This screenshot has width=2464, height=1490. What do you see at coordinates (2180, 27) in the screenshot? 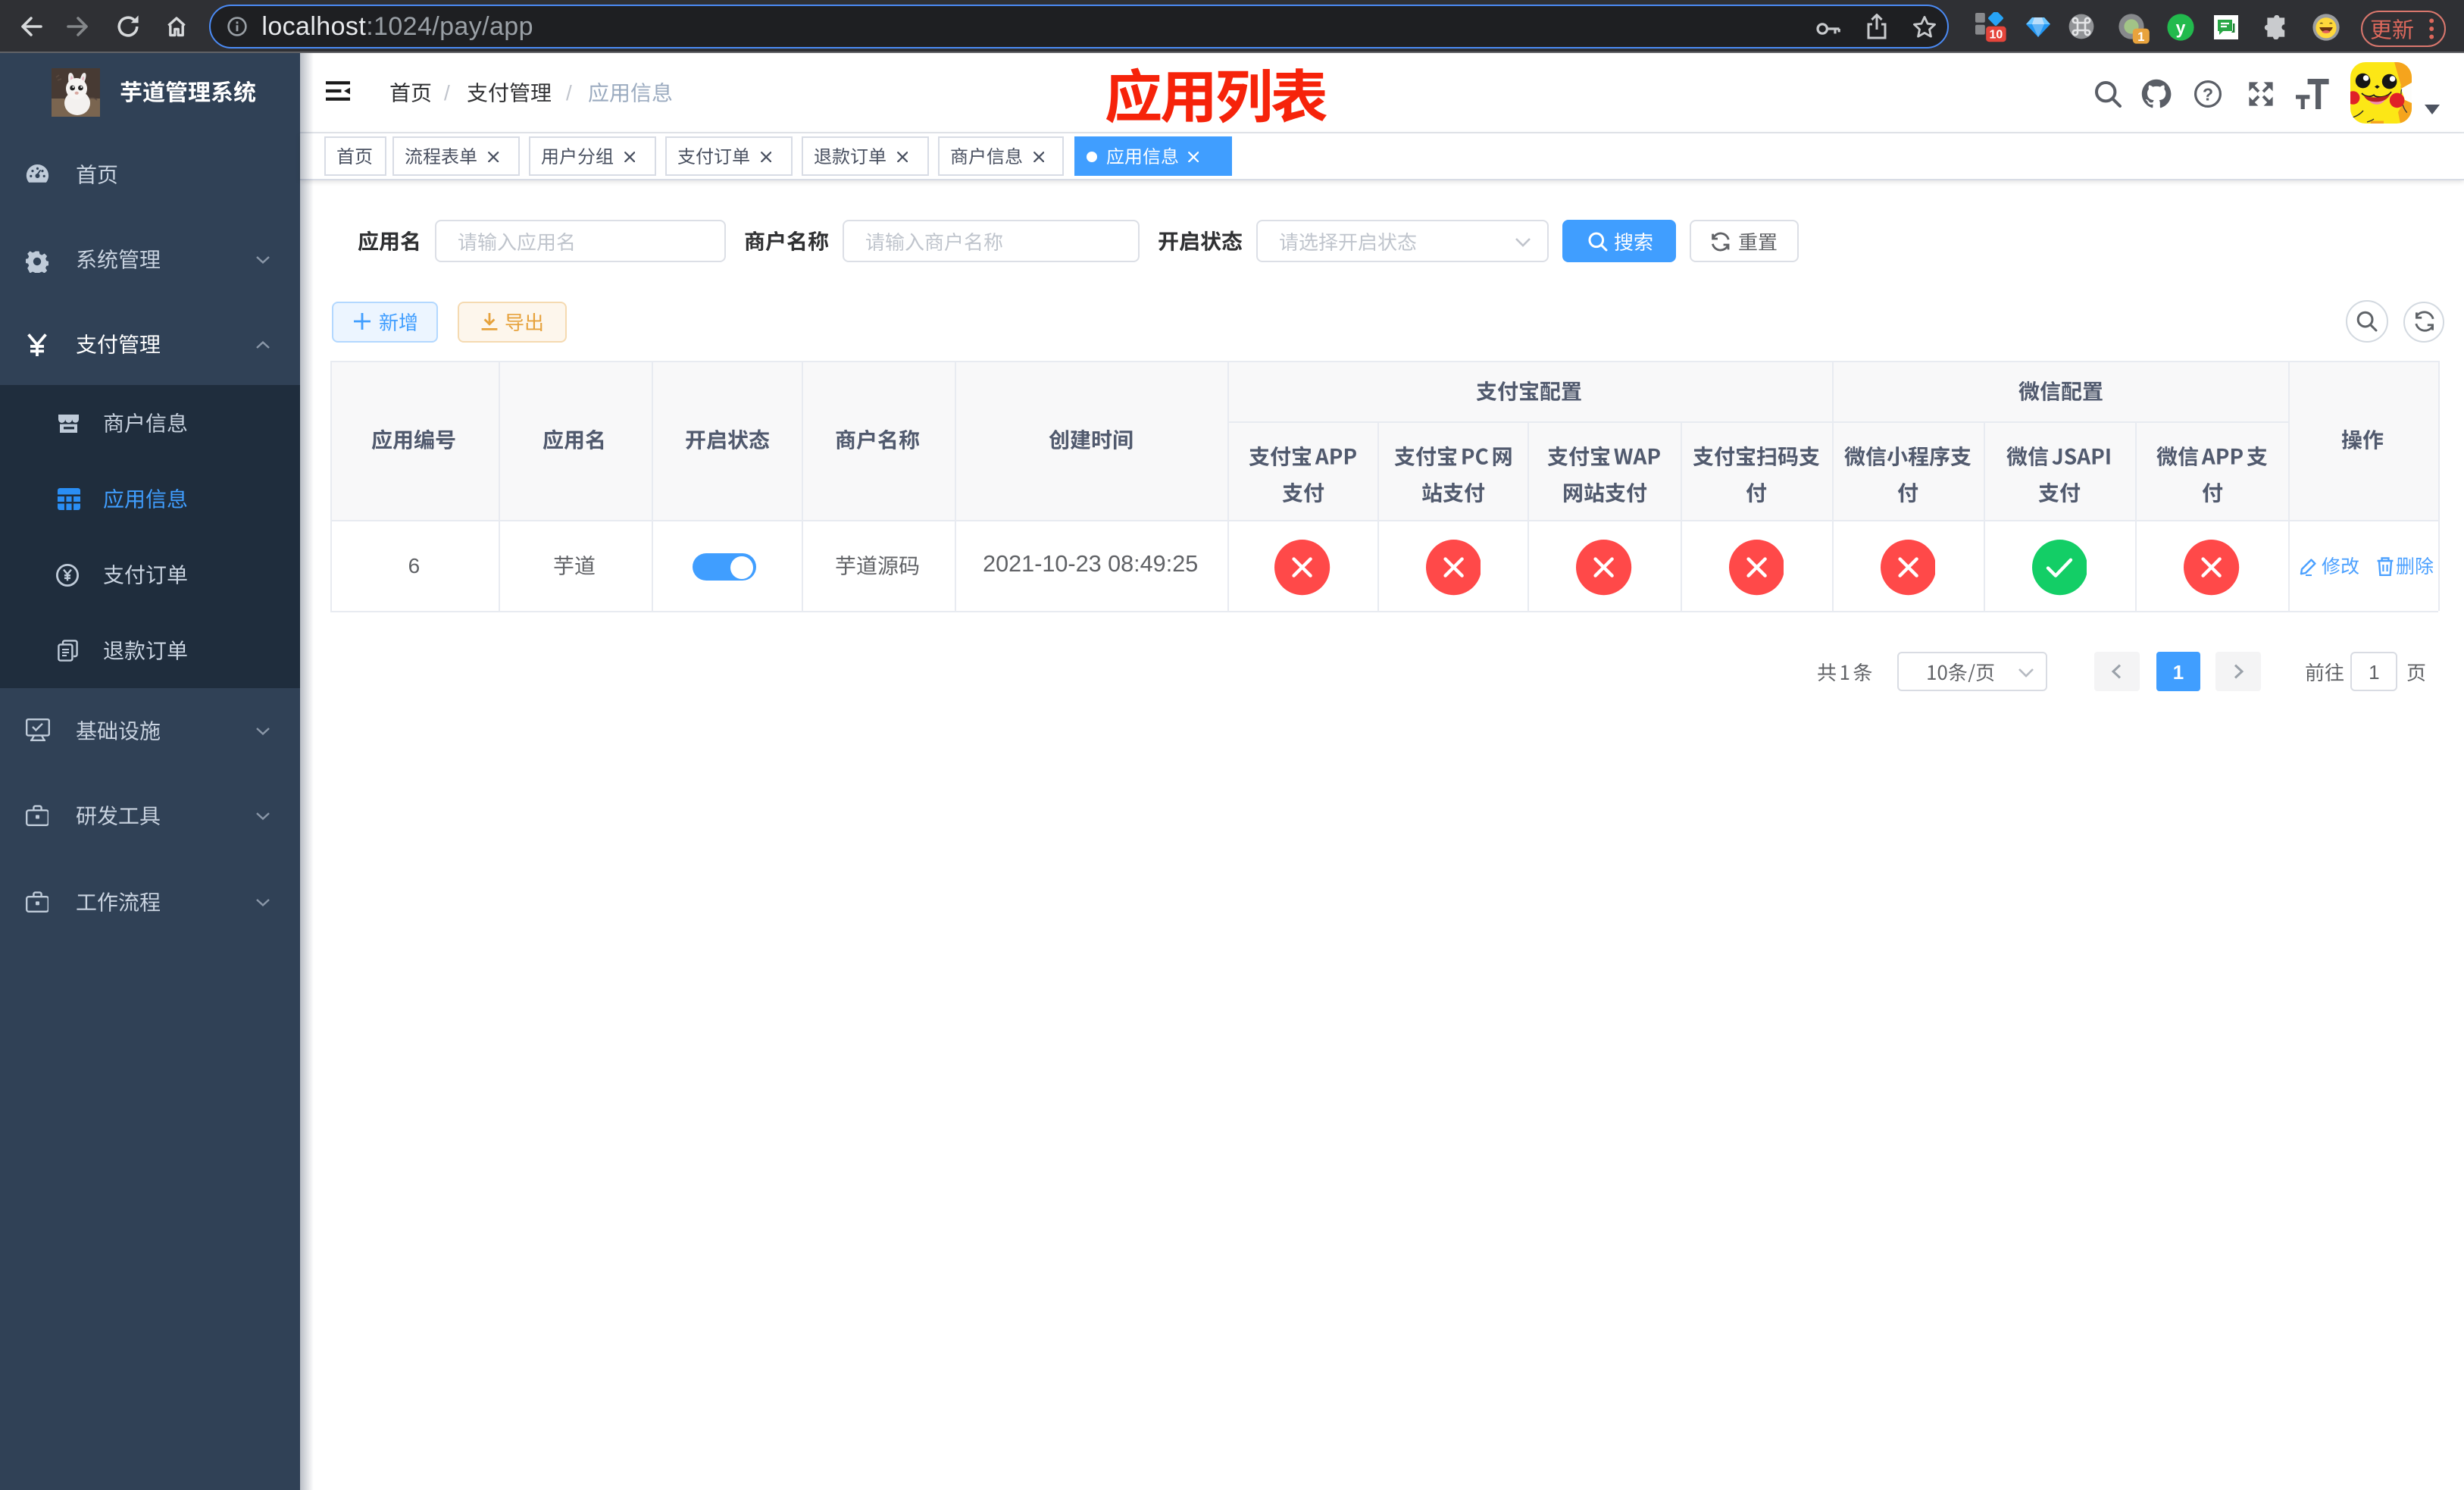
I see `svg-text: y` at bounding box center [2180, 27].